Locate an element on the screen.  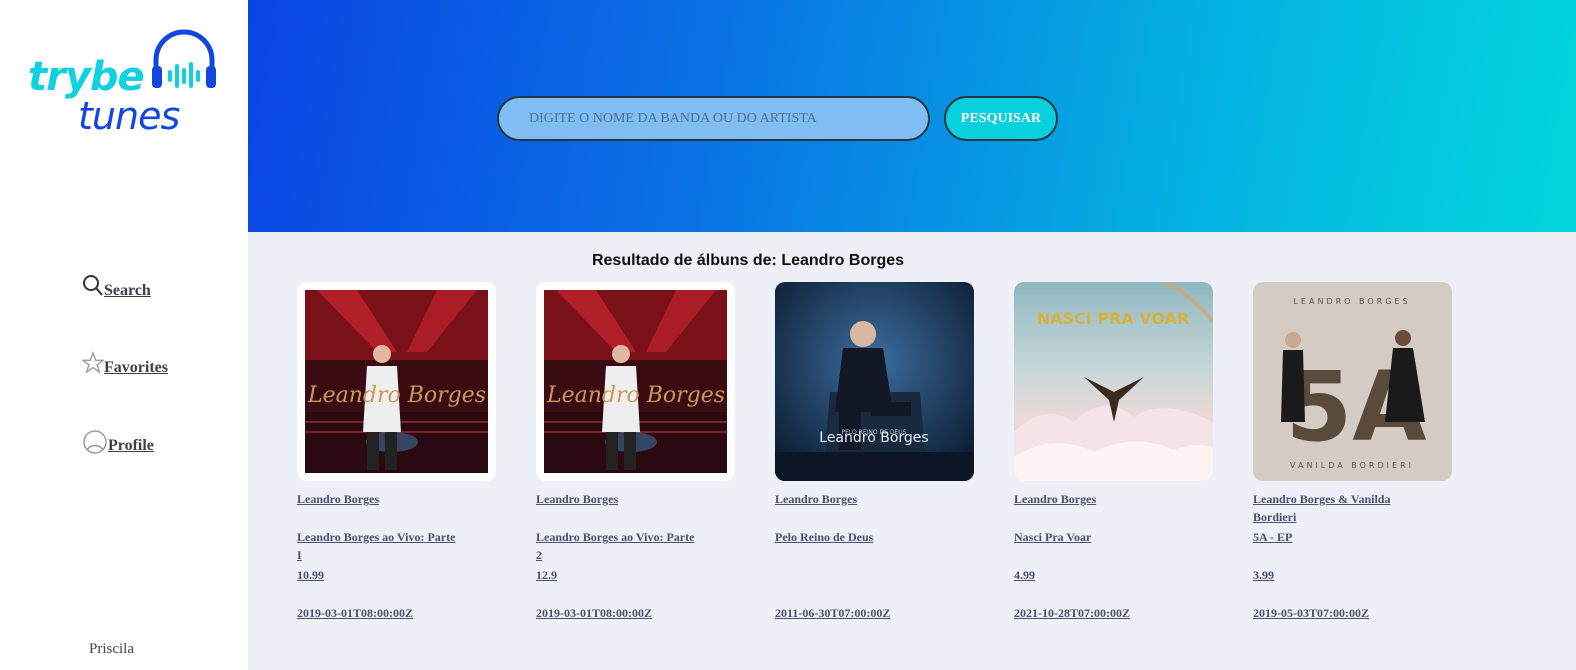
album-name-link: Leandro Borges ao Vivo: Parte 2 is located at coordinates (616, 546).